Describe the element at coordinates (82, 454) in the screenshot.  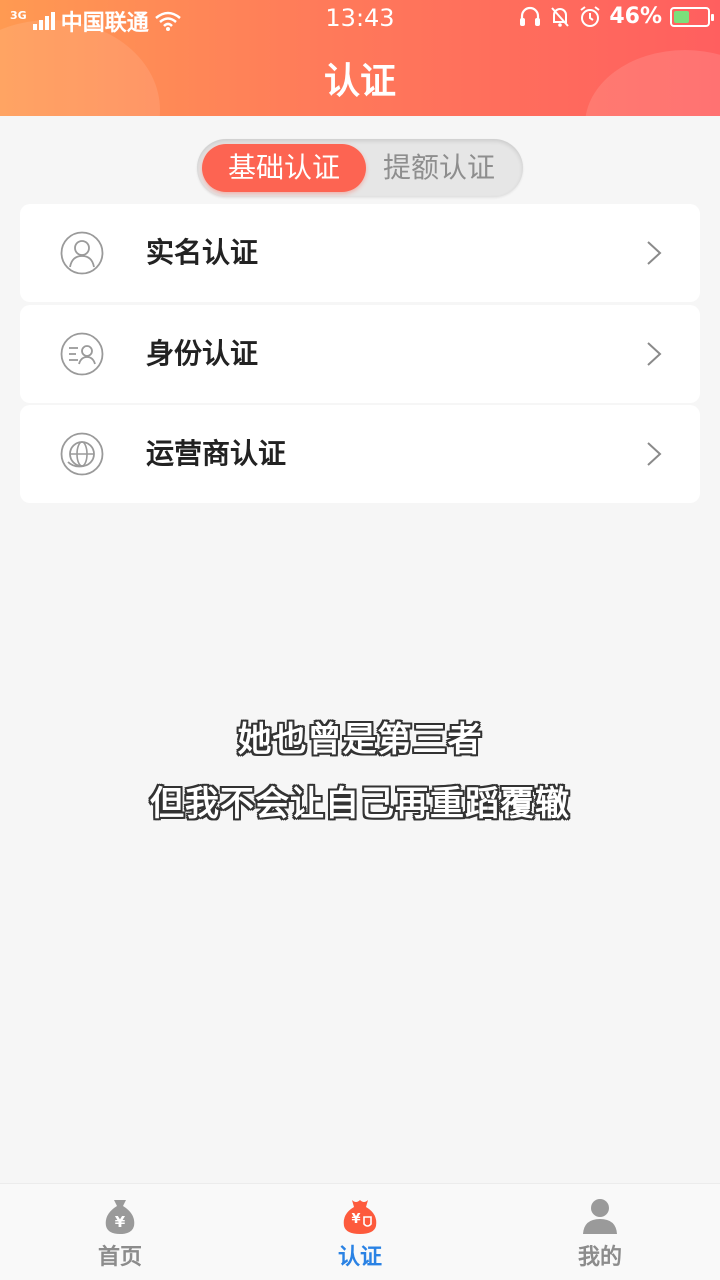
I see `globe-icon` at that location.